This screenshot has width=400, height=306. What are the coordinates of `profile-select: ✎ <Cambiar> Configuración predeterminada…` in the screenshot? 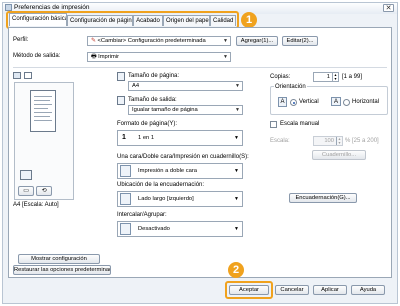 It's located at (159, 41).